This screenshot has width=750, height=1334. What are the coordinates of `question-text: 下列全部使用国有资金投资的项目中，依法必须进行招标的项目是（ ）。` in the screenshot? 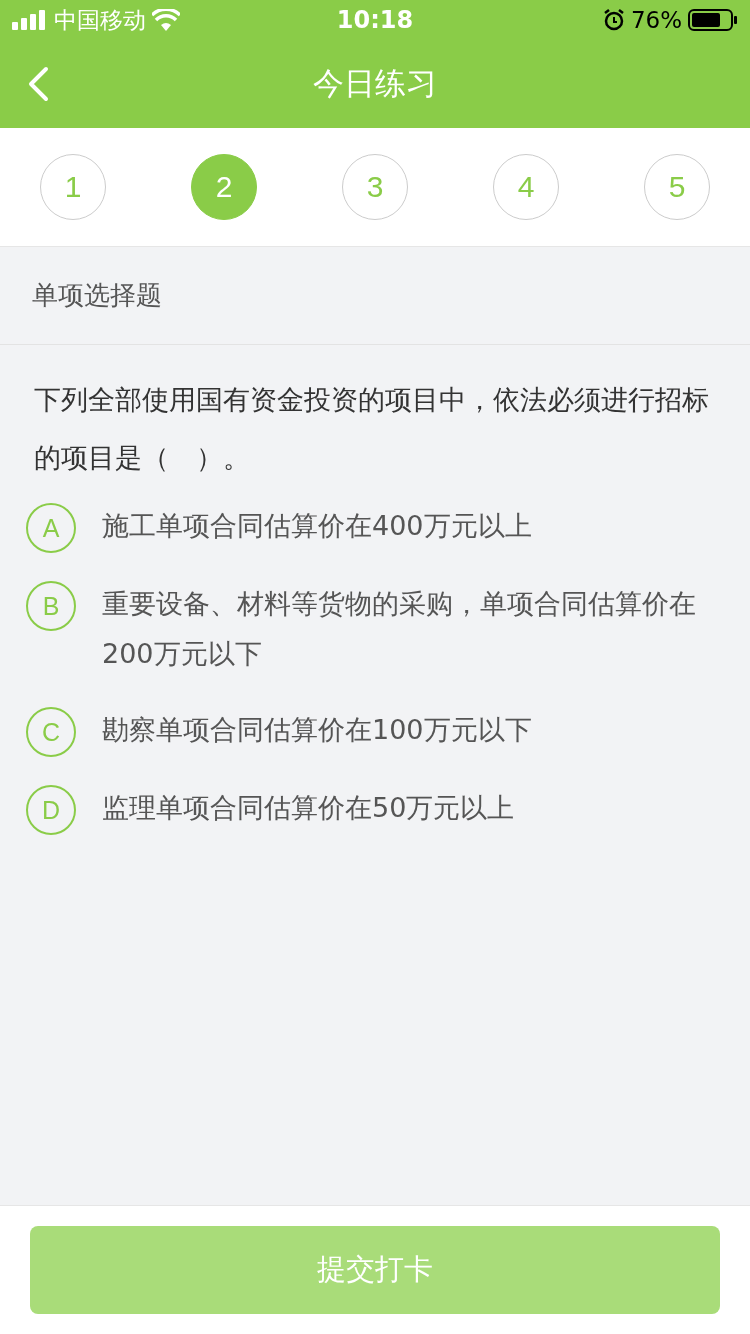 It's located at (371, 429).